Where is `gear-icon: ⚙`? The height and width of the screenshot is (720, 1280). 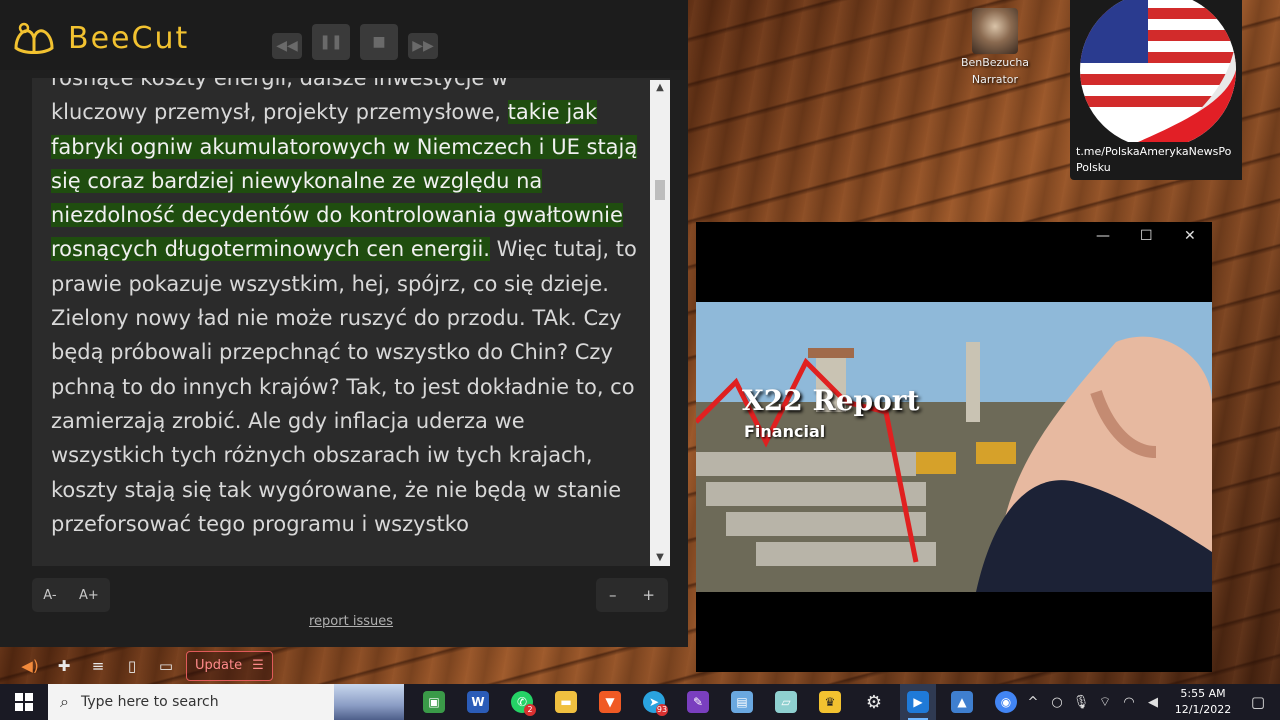 gear-icon: ⚙ is located at coordinates (874, 702).